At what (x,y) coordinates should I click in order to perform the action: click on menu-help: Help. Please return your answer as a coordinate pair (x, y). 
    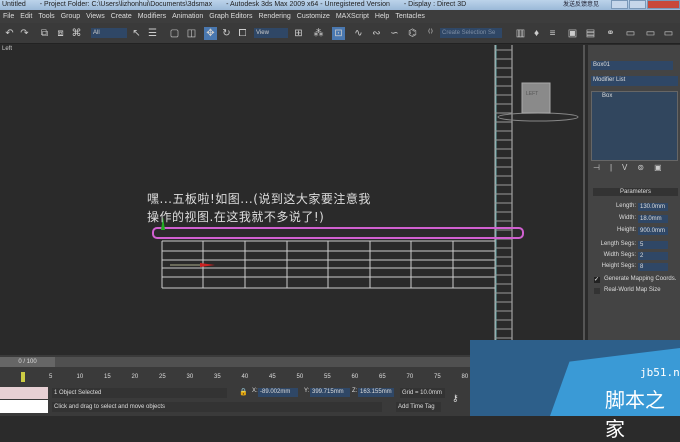
    Looking at the image, I should click on (382, 16).